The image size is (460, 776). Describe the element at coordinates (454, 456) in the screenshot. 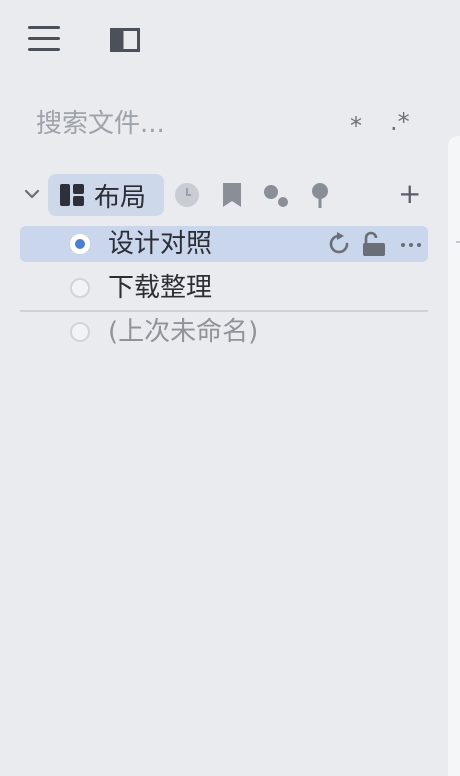

I see `right-panel-edge` at that location.